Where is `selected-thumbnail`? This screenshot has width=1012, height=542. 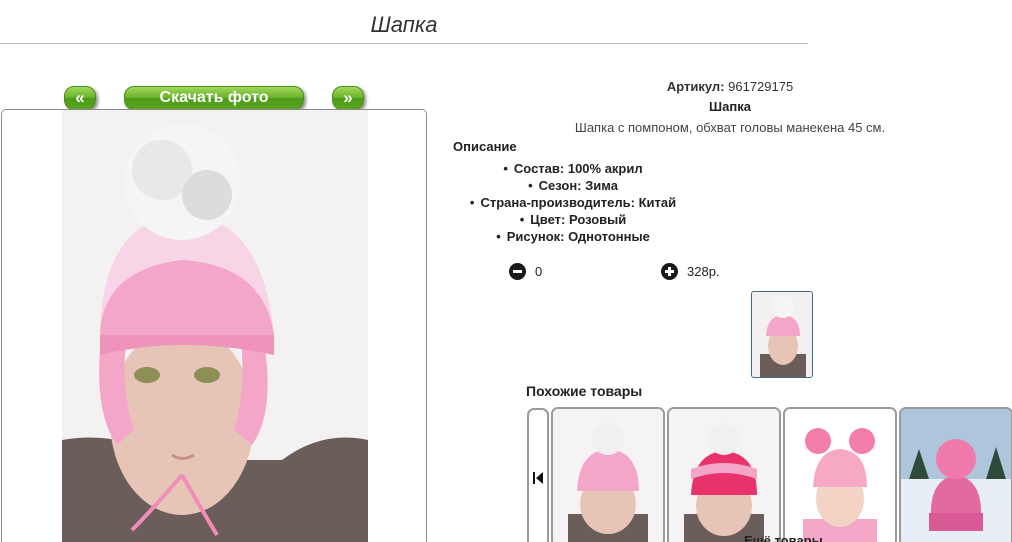
selected-thumbnail is located at coordinates (782, 334).